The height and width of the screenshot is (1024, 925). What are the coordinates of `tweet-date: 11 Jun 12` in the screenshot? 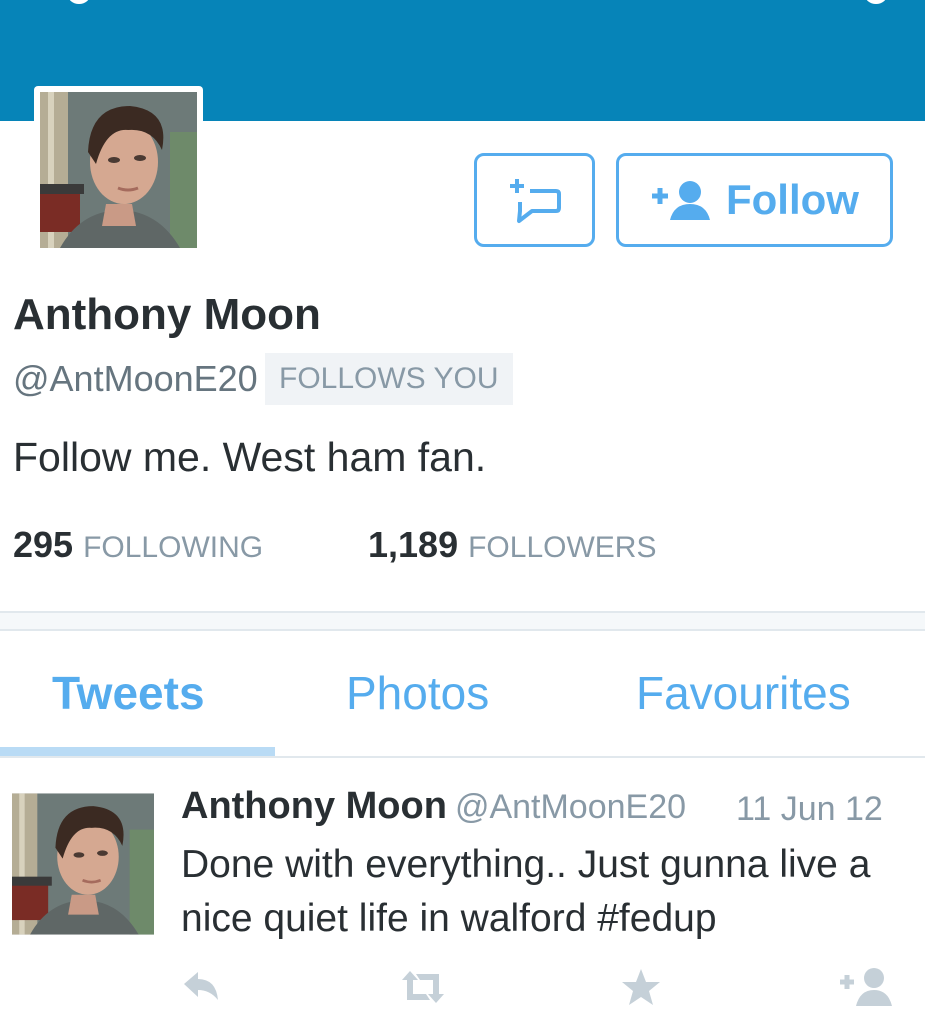 It's located at (809, 809).